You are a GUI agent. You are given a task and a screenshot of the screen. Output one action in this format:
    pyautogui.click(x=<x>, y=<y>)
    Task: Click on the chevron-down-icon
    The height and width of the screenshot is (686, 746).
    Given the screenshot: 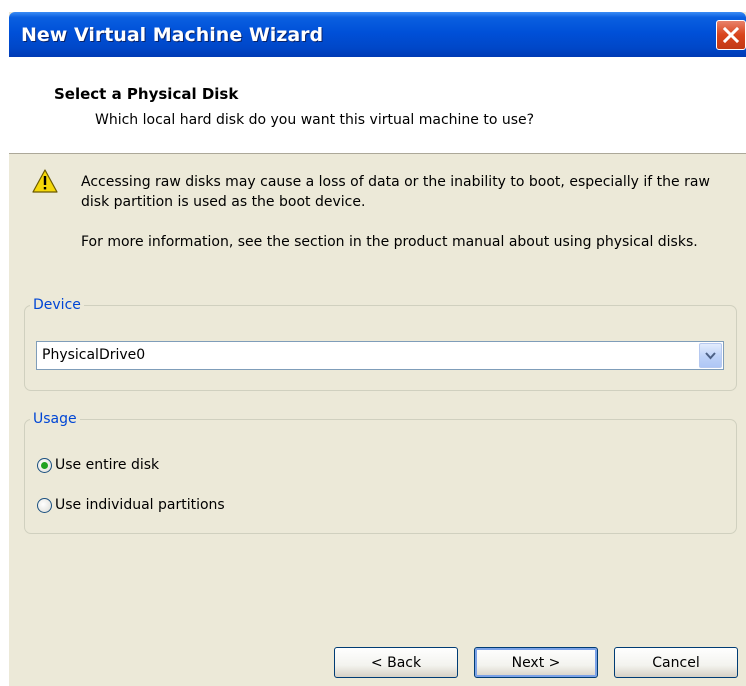 What is the action you would take?
    pyautogui.click(x=710, y=356)
    